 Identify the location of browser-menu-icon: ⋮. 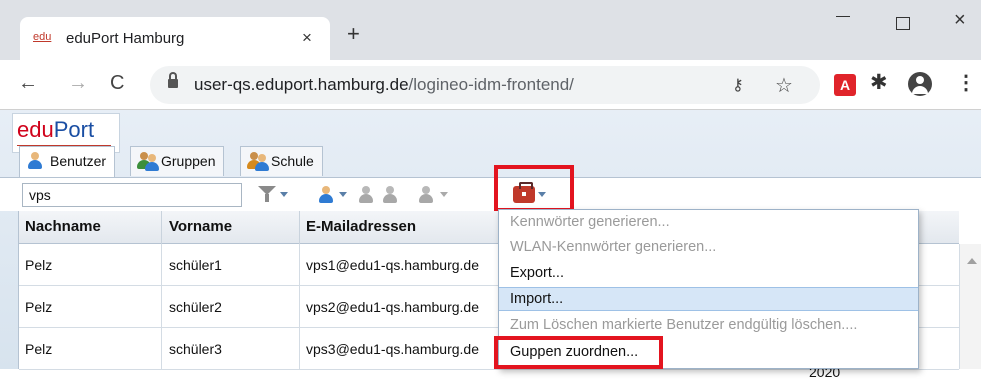
(966, 82).